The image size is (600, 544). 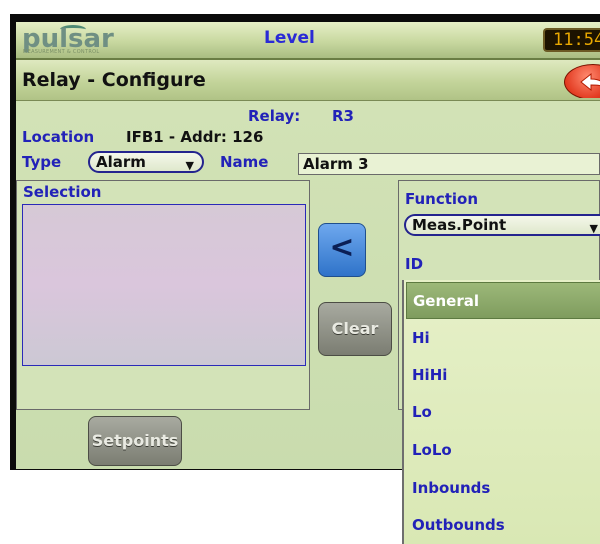 I want to click on name-label: Name, so click(x=244, y=162).